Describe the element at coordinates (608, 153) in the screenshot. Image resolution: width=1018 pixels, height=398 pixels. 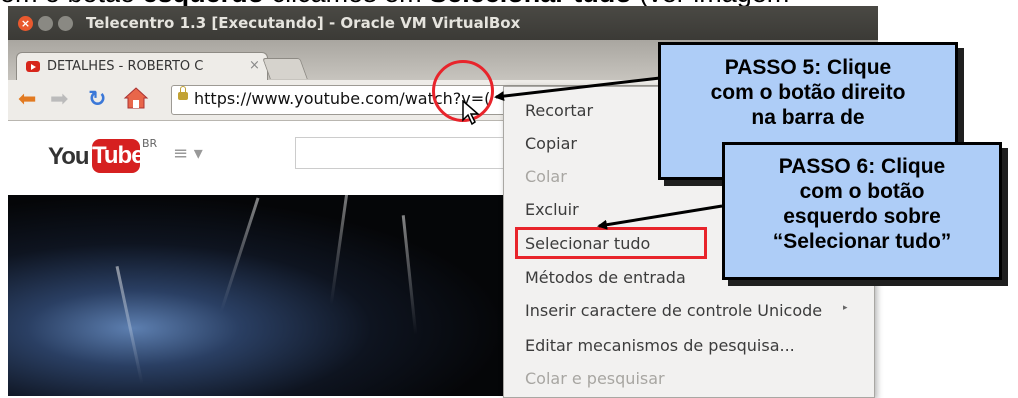
I see `annotation-arrows` at that location.